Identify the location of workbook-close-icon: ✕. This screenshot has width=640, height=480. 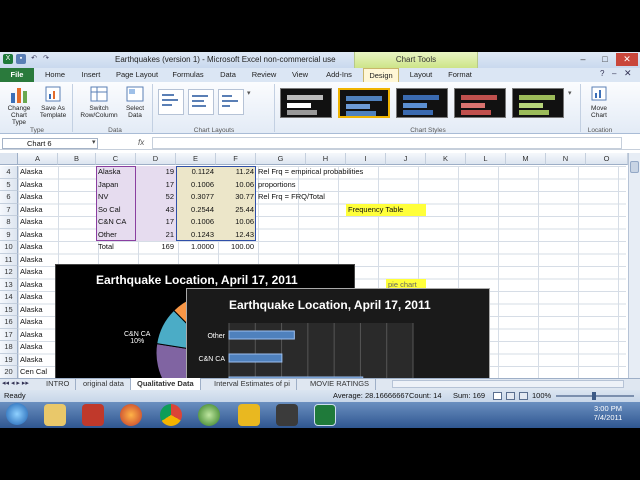
(628, 73).